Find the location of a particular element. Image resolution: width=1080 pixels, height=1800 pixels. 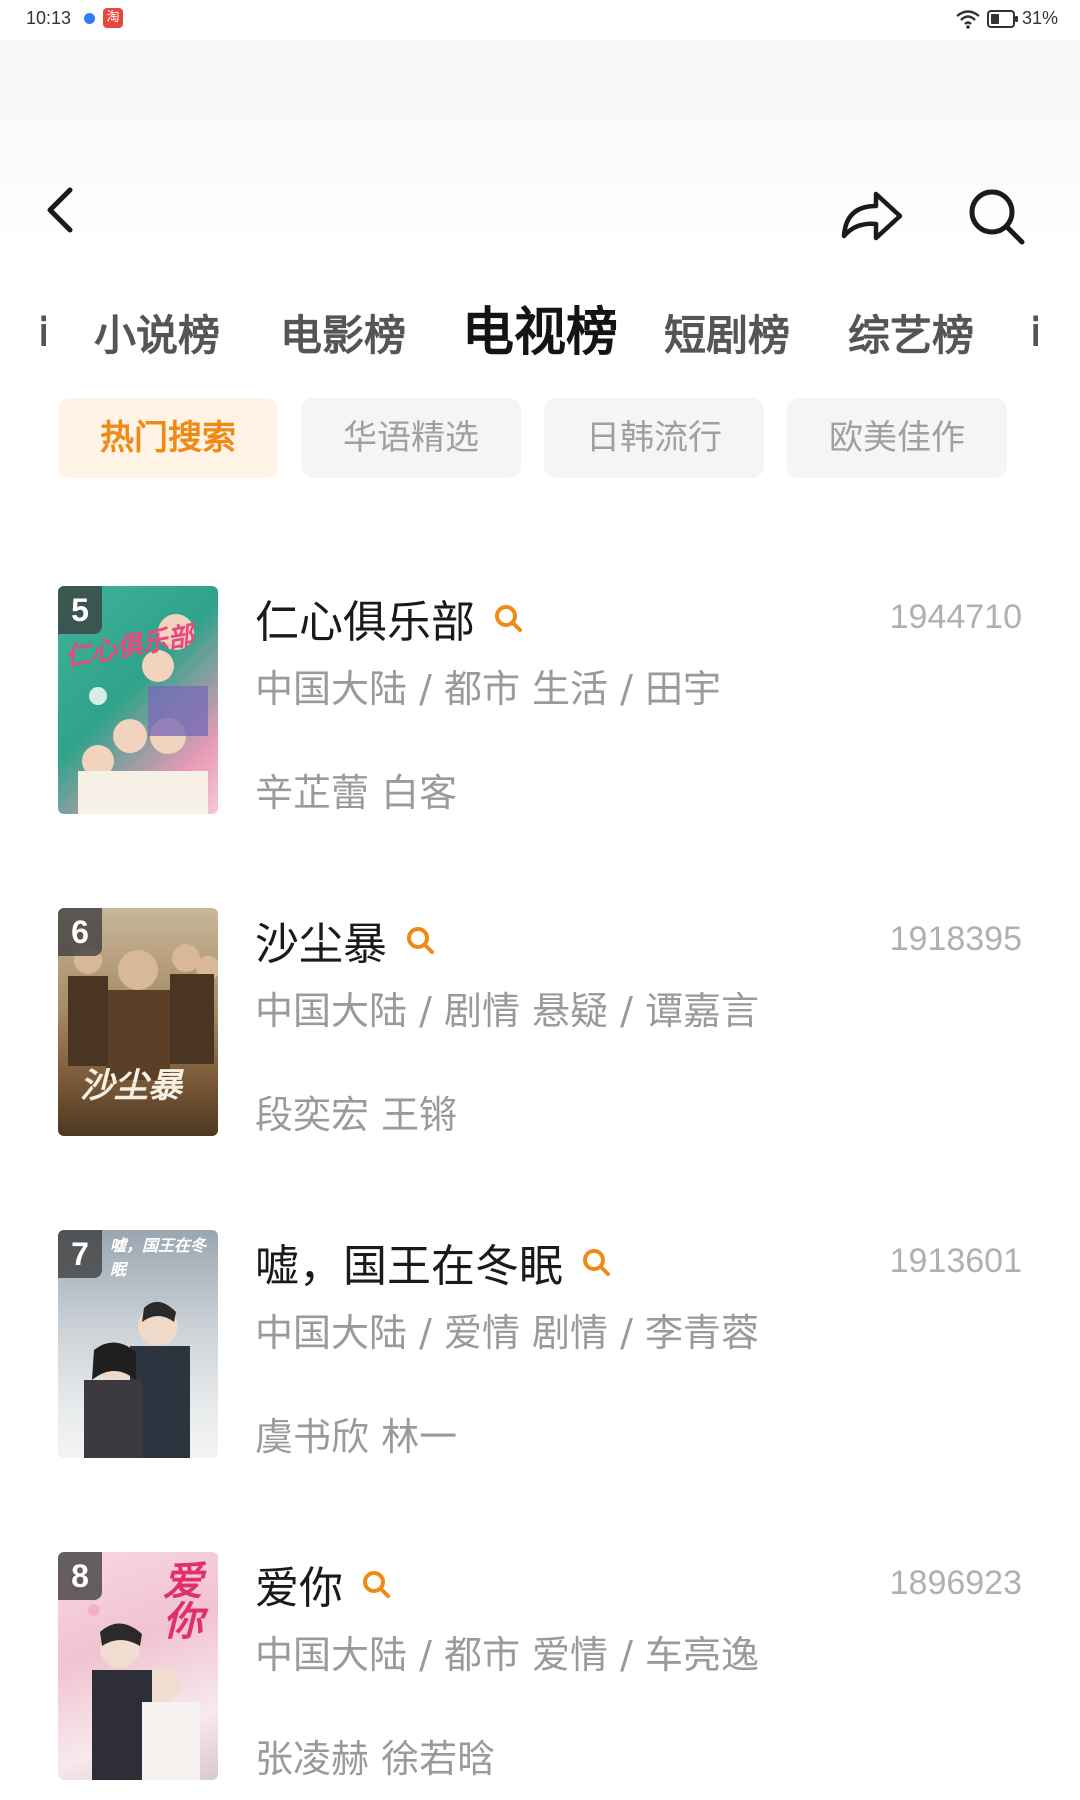

poster-image: 沙尘暴 6 is located at coordinates (138, 1022).